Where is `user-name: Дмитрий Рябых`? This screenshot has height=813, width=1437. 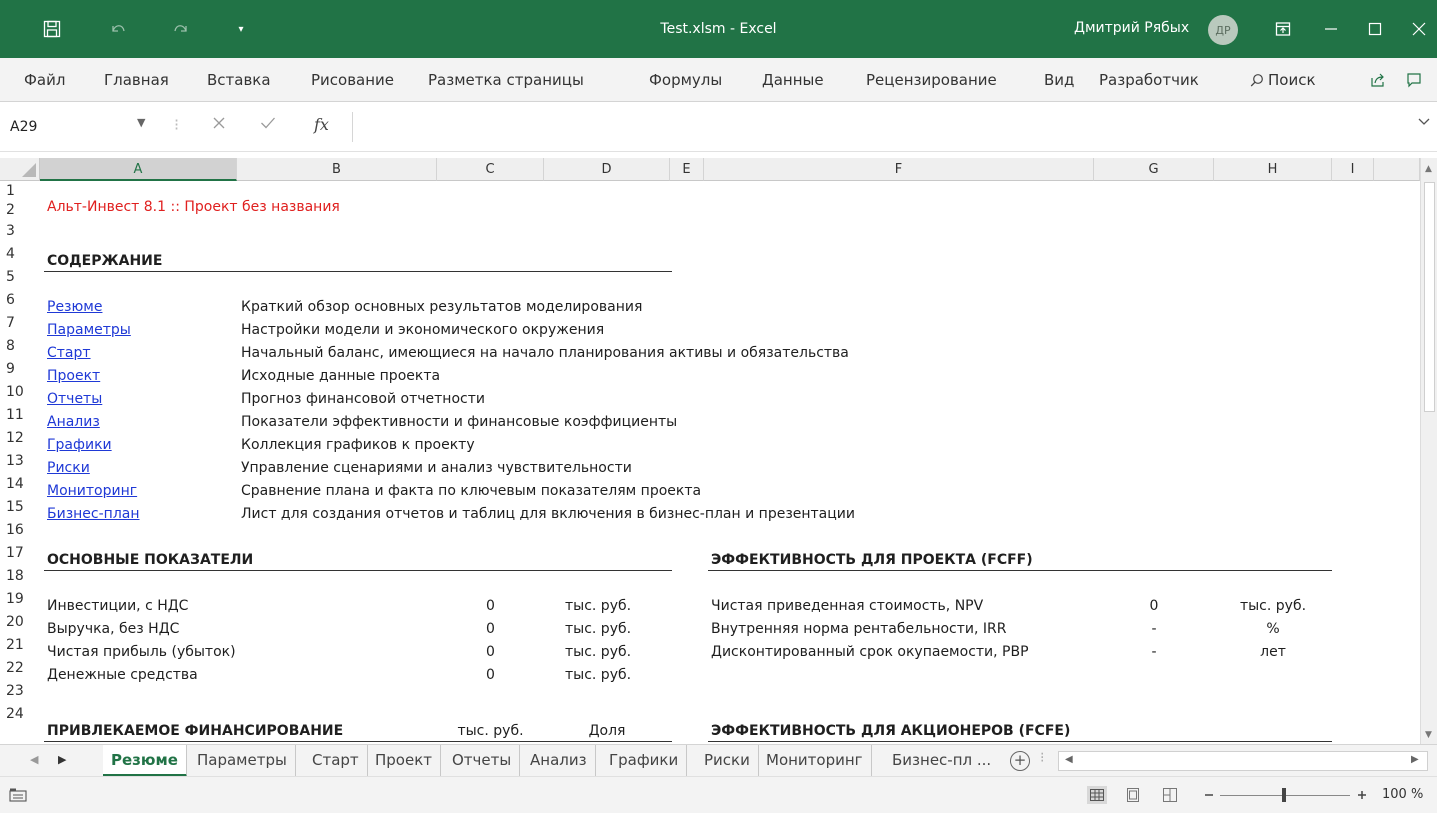
user-name: Дмитрий Рябых is located at coordinates (1131, 28).